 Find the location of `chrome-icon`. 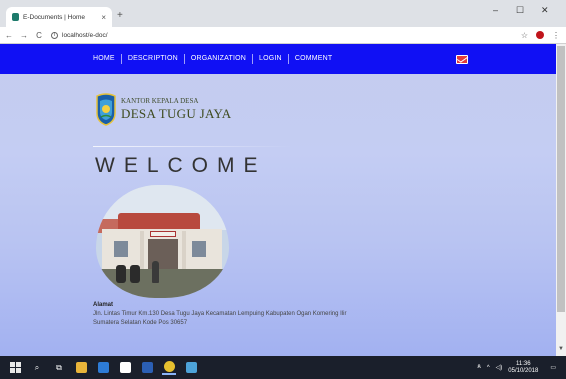

chrome-icon is located at coordinates (169, 368).